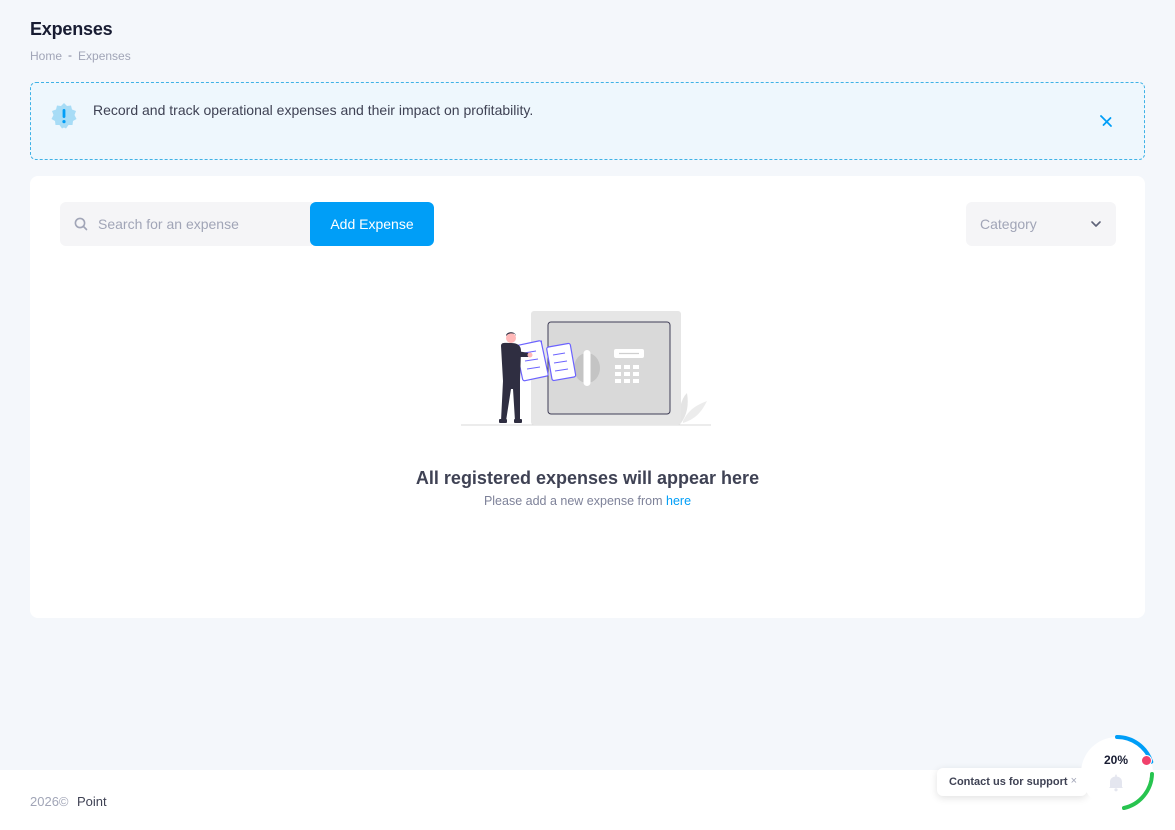 This screenshot has width=1175, height=830. I want to click on bell-icon, so click(1116, 783).